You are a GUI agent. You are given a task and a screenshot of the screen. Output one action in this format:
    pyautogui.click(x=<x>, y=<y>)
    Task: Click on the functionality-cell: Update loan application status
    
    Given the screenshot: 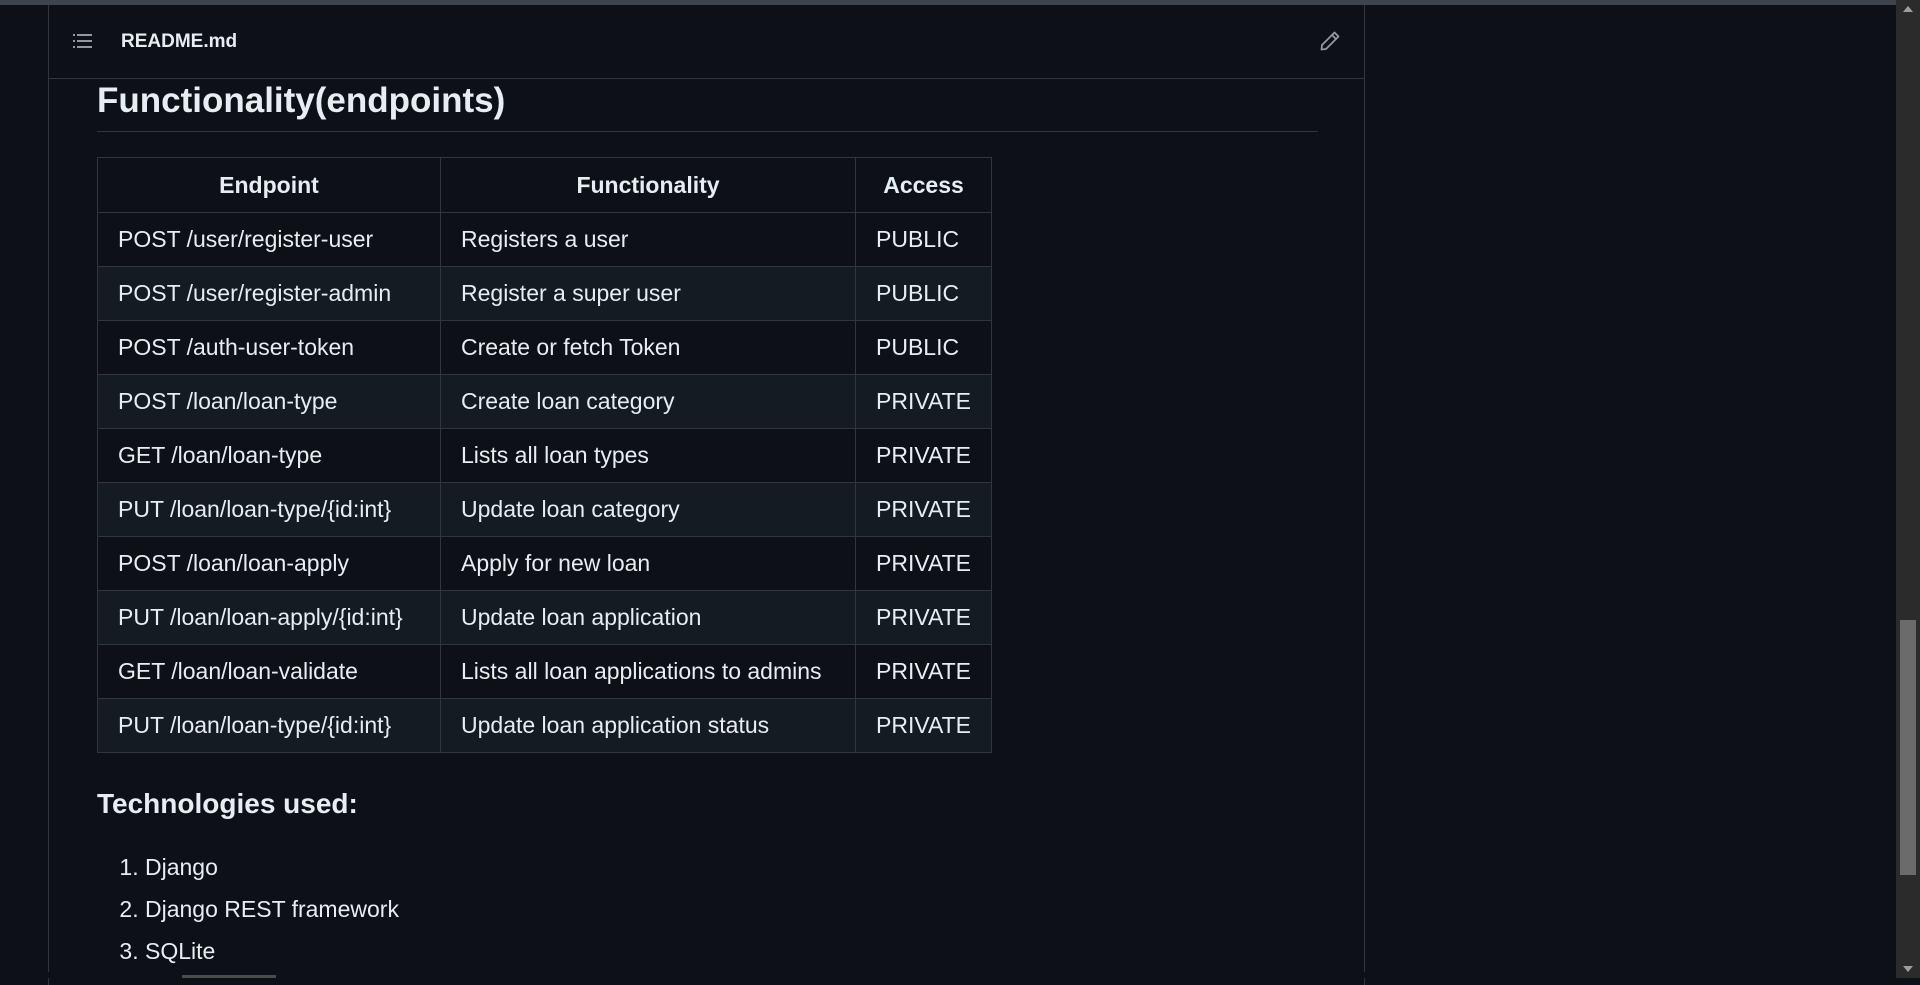 What is the action you would take?
    pyautogui.click(x=648, y=725)
    